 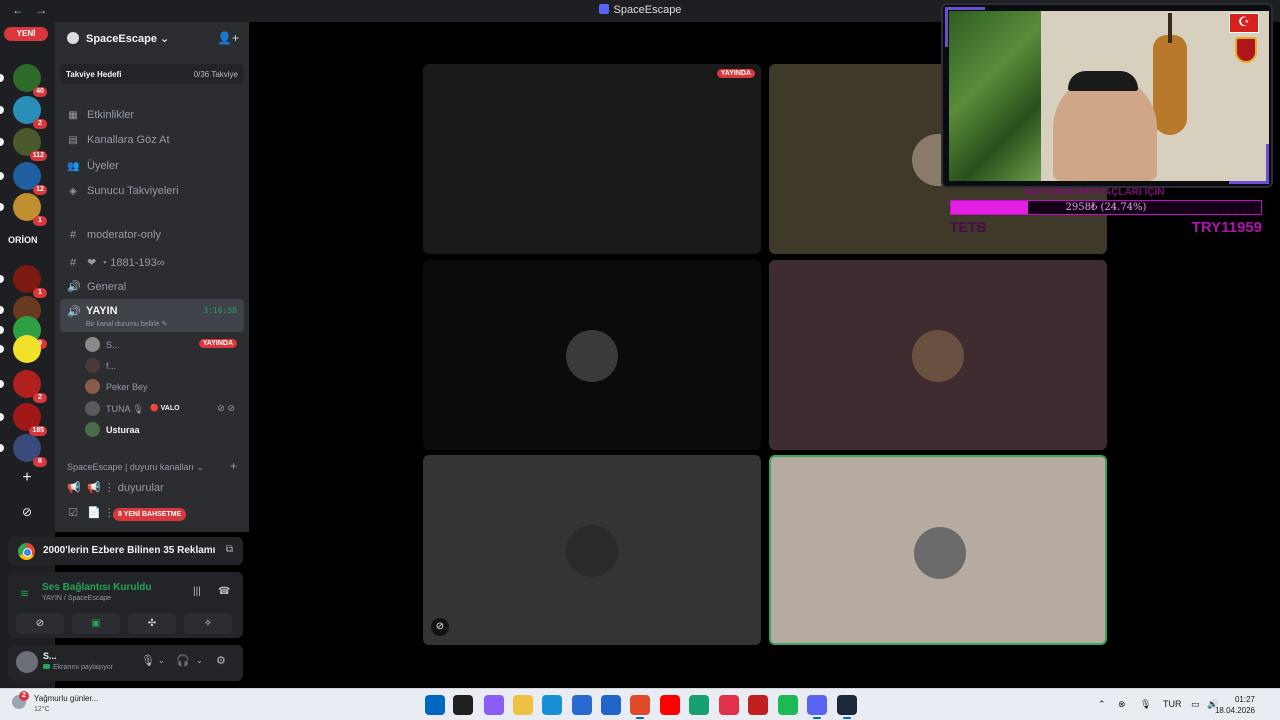 What do you see at coordinates (220, 310) in the screenshot?
I see `channel-timer: 3:16:58` at bounding box center [220, 310].